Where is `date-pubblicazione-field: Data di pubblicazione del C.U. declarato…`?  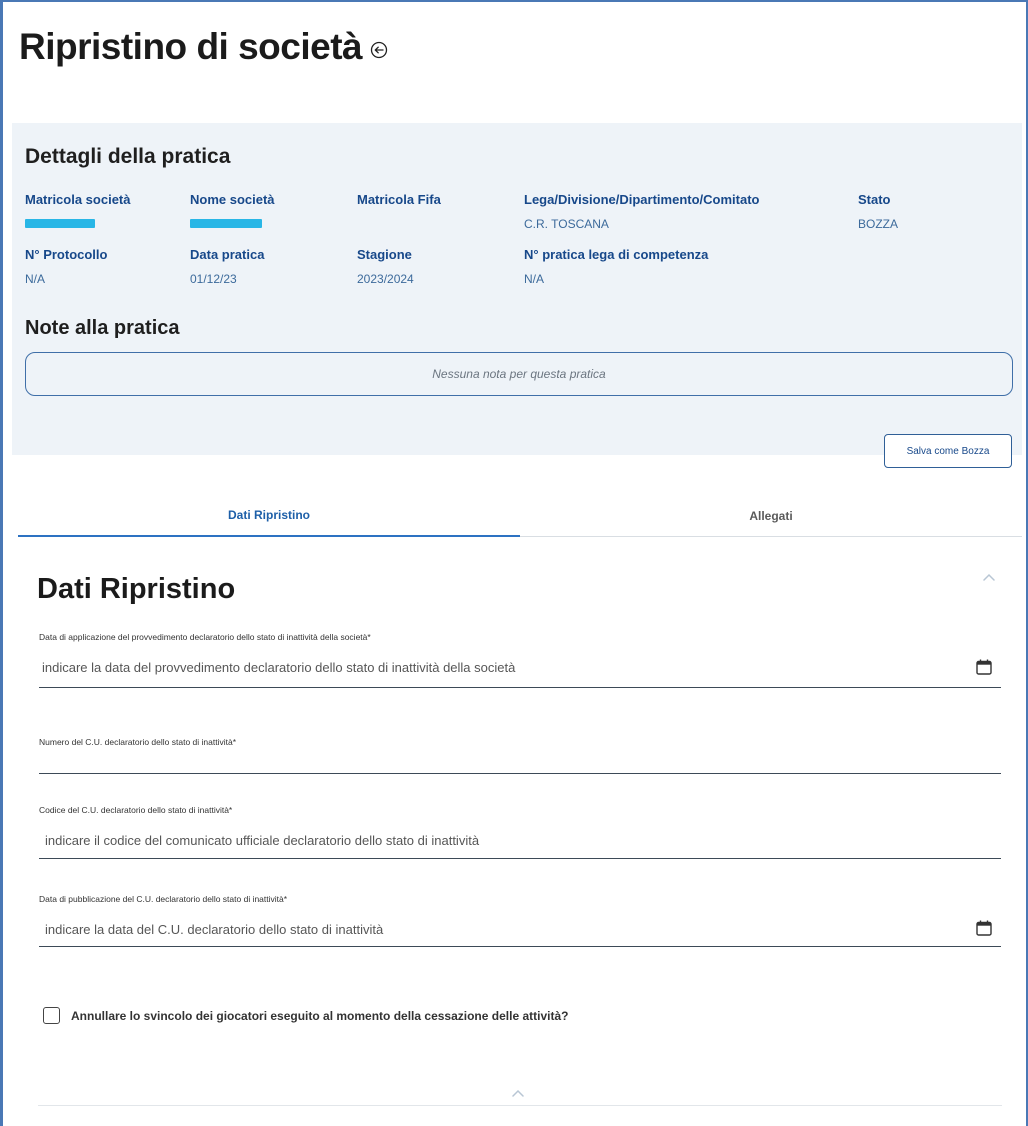
date-pubblicazione-field: Data di pubblicazione del C.U. declarato… is located at coordinates (520, 921).